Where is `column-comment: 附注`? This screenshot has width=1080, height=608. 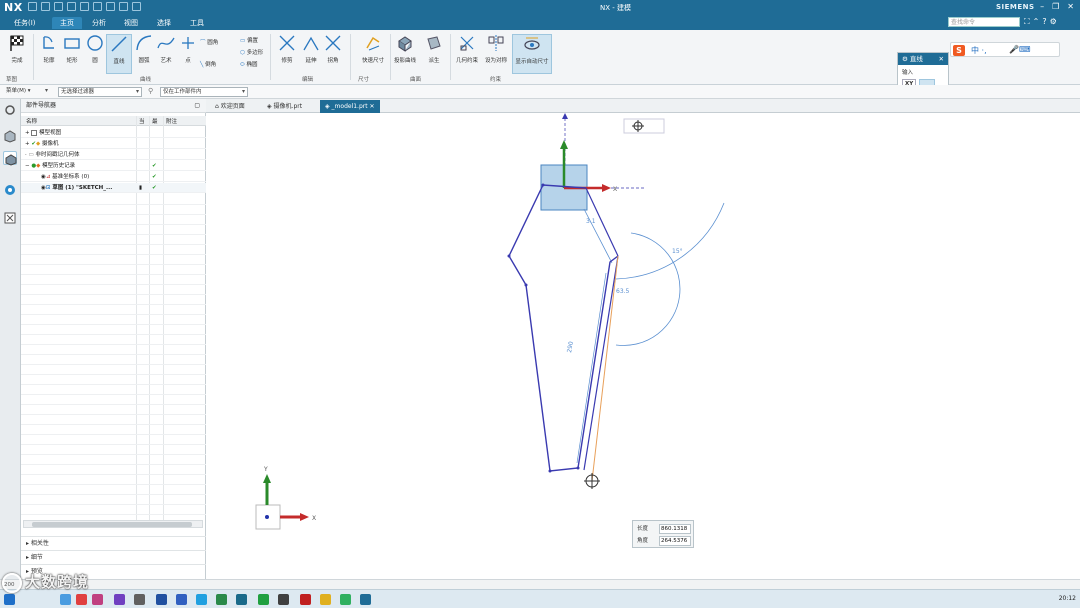
column-comment: 附注 is located at coordinates (171, 121).